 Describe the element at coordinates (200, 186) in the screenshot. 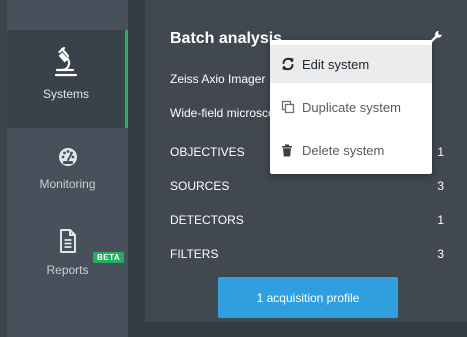

I see `row-label: SOURCES` at that location.